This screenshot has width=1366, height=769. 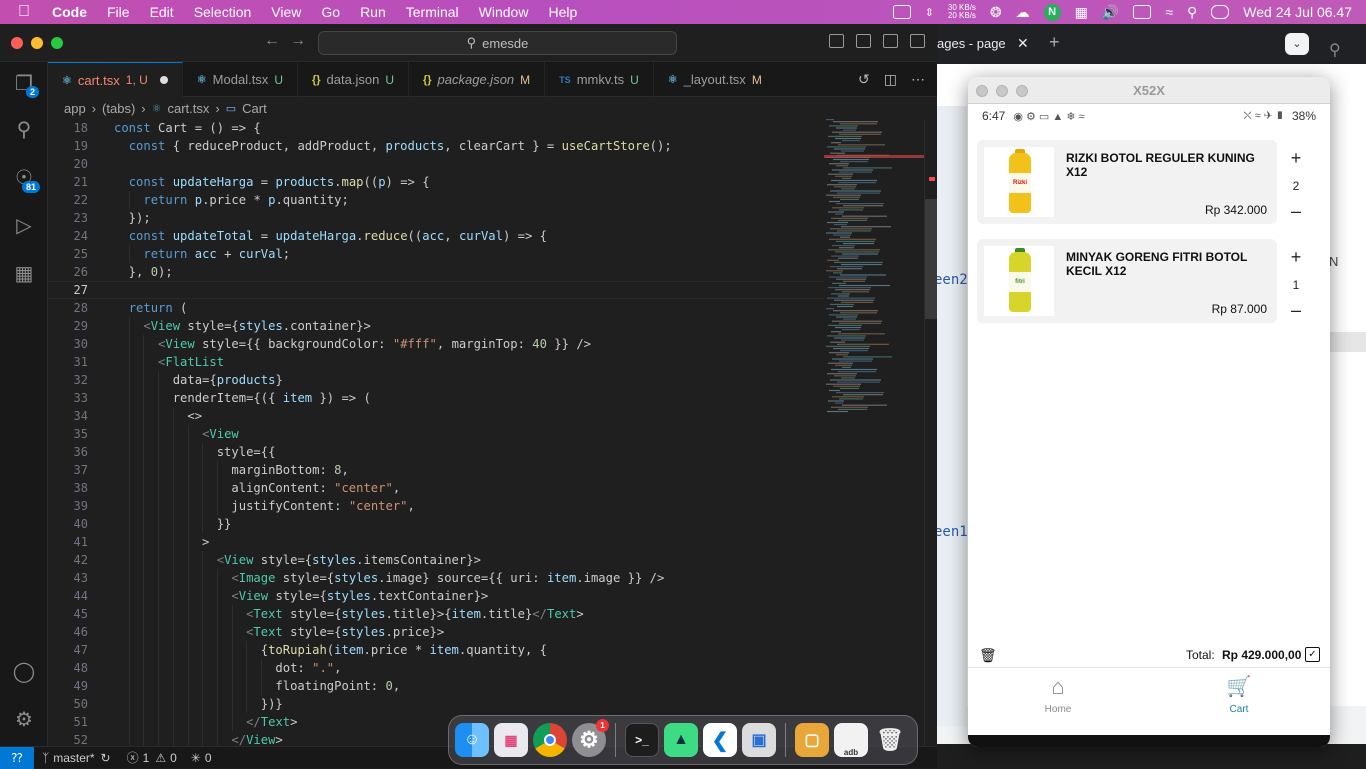 What do you see at coordinates (812, 740) in the screenshot?
I see `archive-folder-icon: ▢` at bounding box center [812, 740].